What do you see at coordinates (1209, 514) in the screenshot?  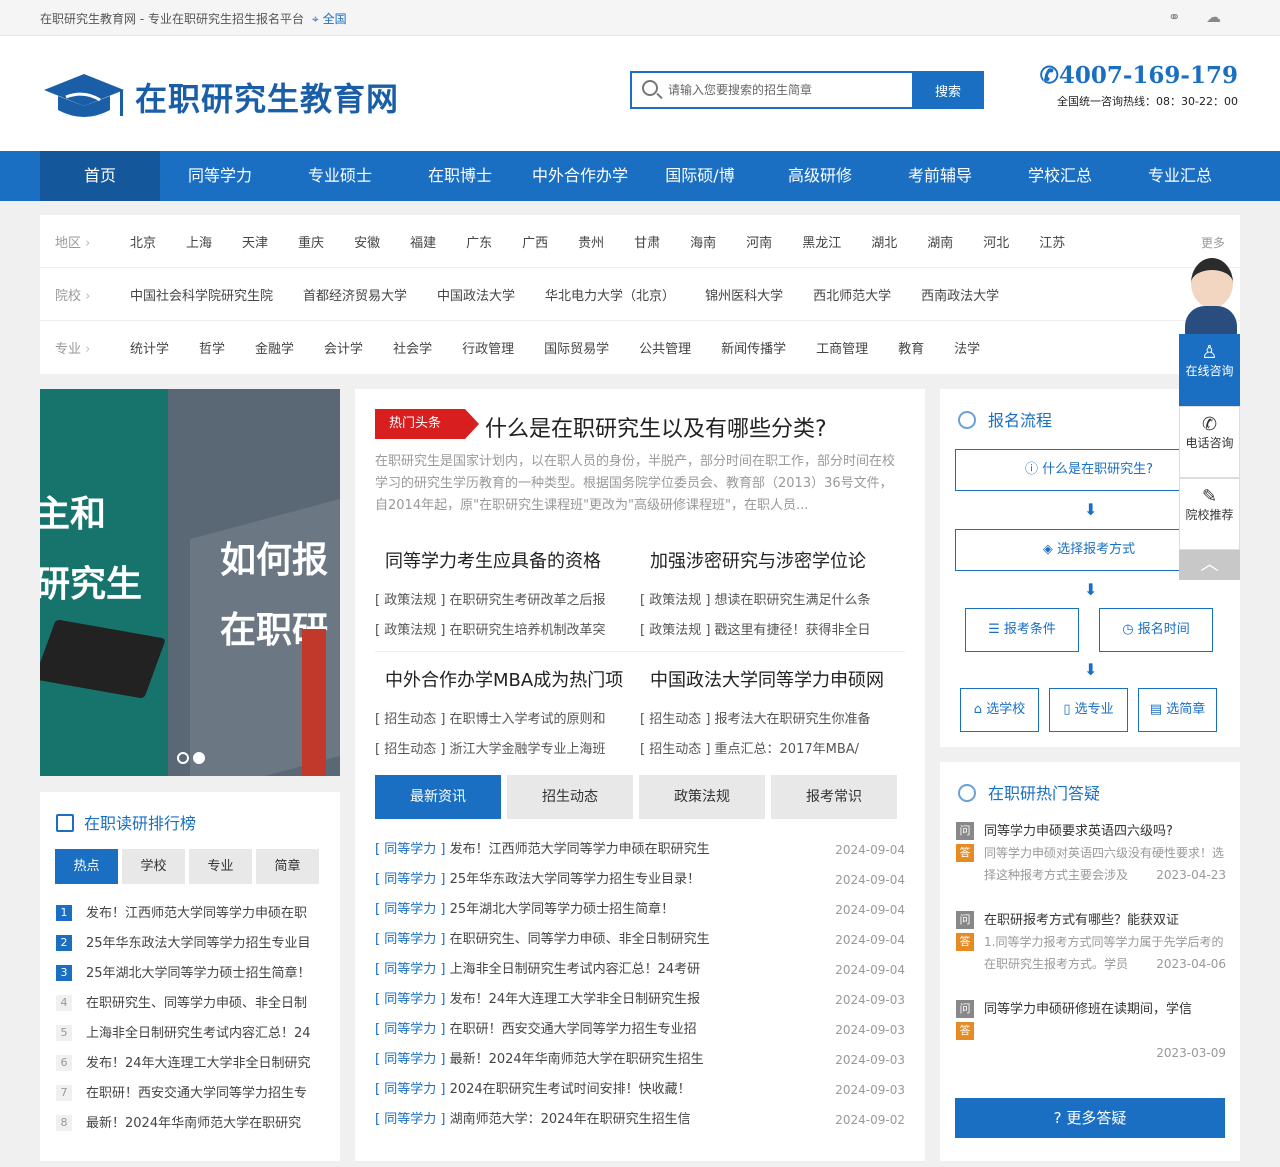 I see `school-recommend-button: ✎ 院校推荐` at bounding box center [1209, 514].